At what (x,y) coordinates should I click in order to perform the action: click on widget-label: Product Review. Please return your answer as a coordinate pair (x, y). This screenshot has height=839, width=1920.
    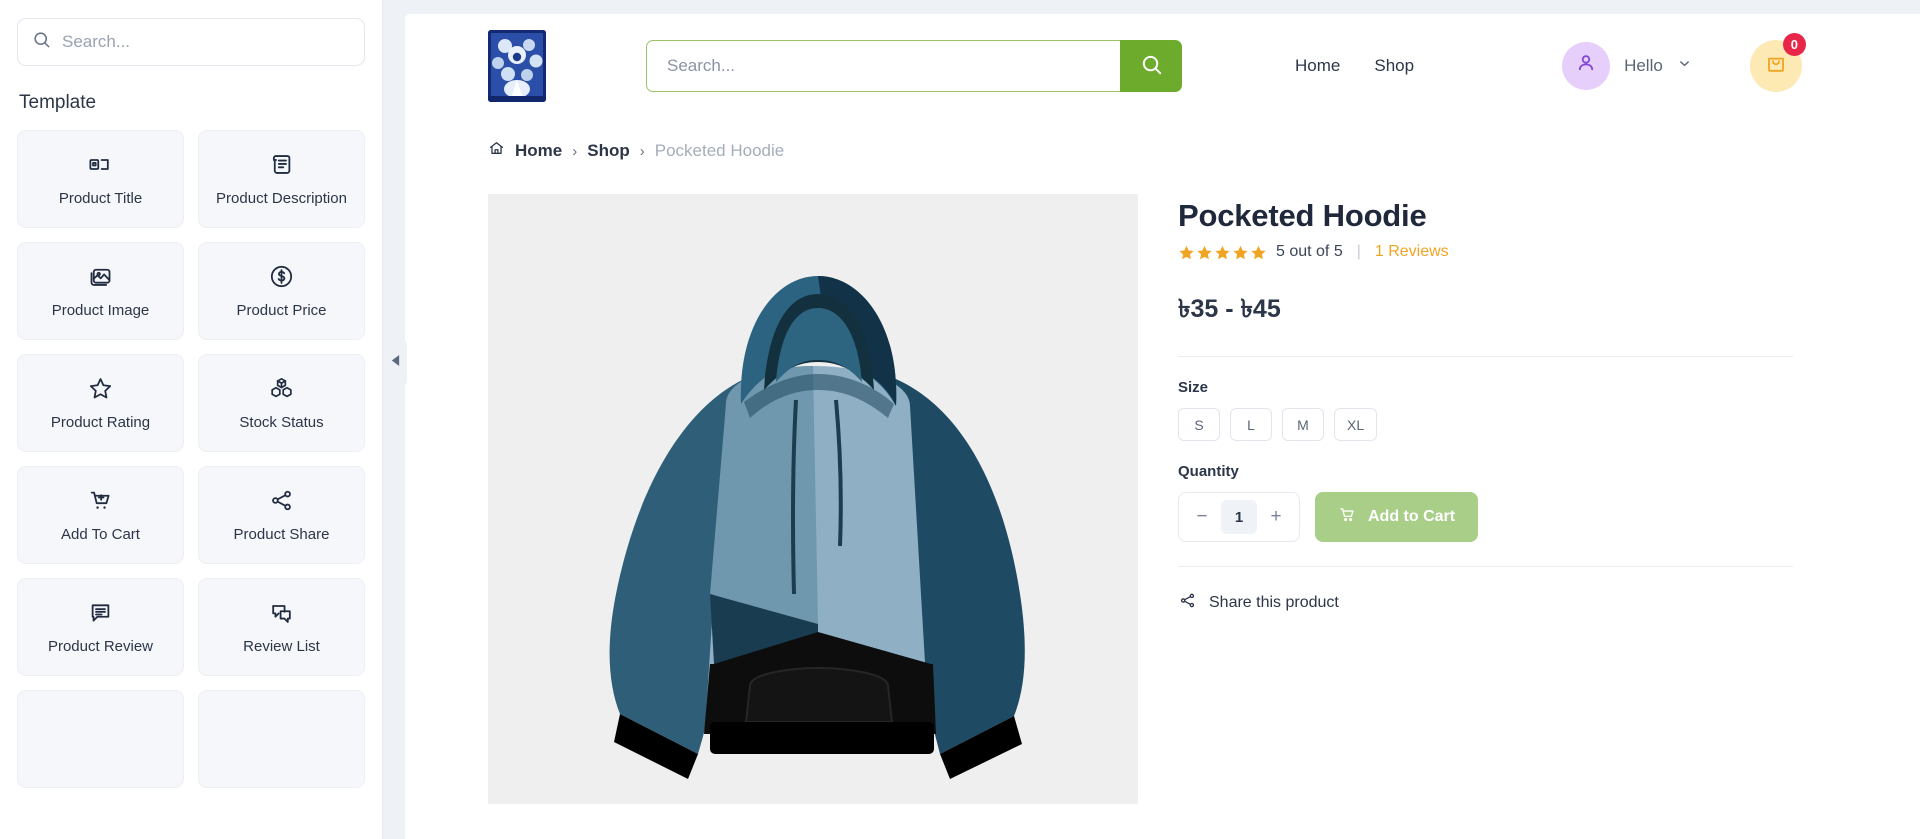
    Looking at the image, I should click on (100, 646).